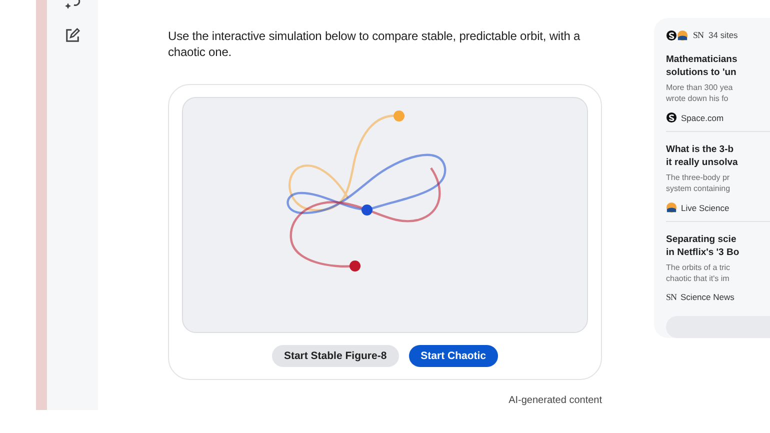 The height and width of the screenshot is (433, 770). Describe the element at coordinates (698, 177) in the screenshot. I see `article-snippet: The three-body pr` at that location.